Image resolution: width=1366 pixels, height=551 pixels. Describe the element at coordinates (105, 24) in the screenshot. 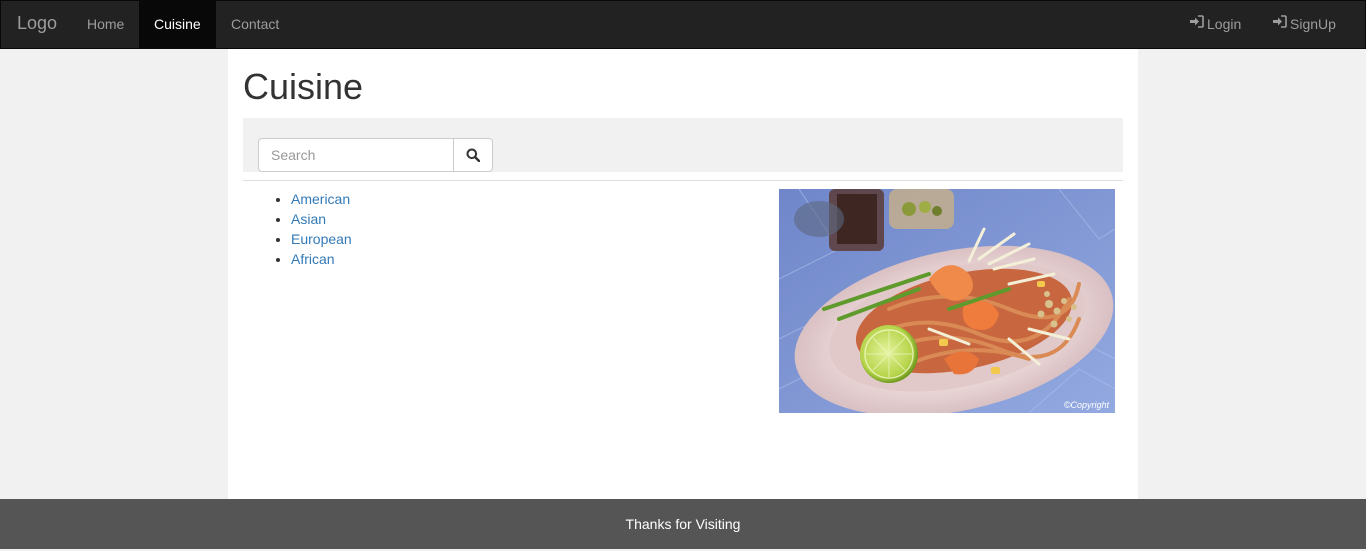

I see `nav-home: Home` at that location.